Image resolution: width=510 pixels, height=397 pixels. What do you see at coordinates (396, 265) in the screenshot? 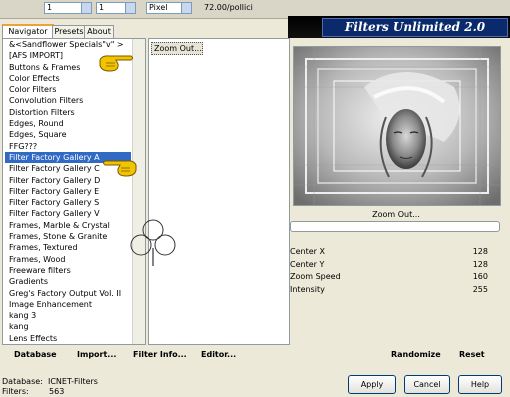
I see `param-row: Center Y 128` at bounding box center [396, 265].